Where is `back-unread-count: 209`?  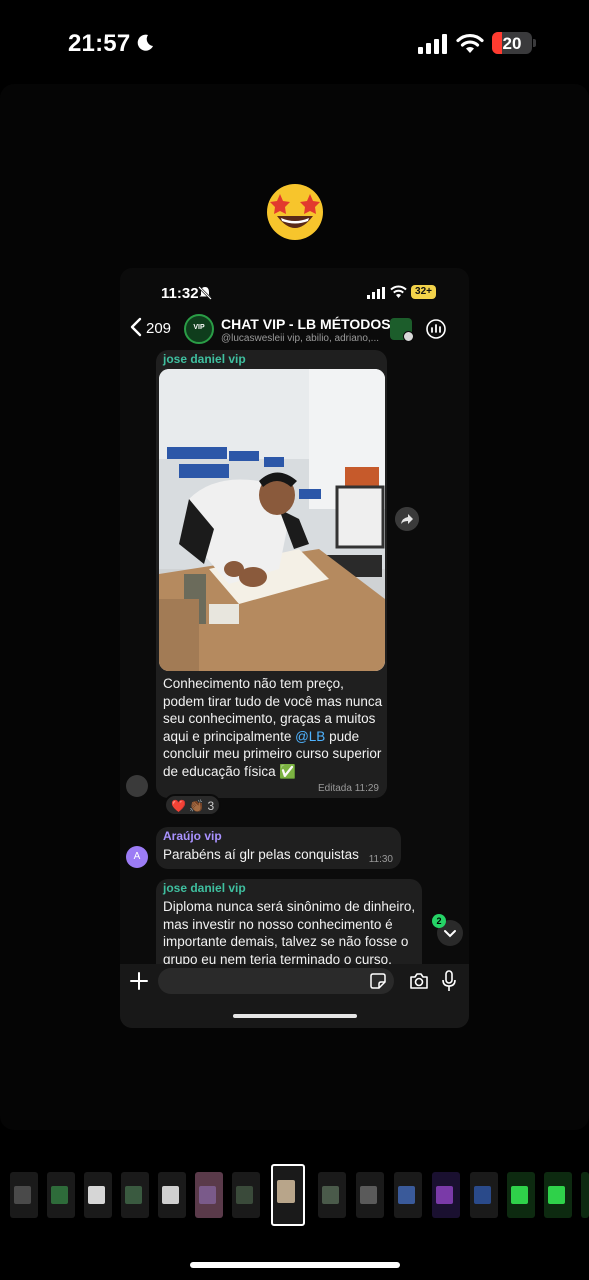 back-unread-count: 209 is located at coordinates (158, 328).